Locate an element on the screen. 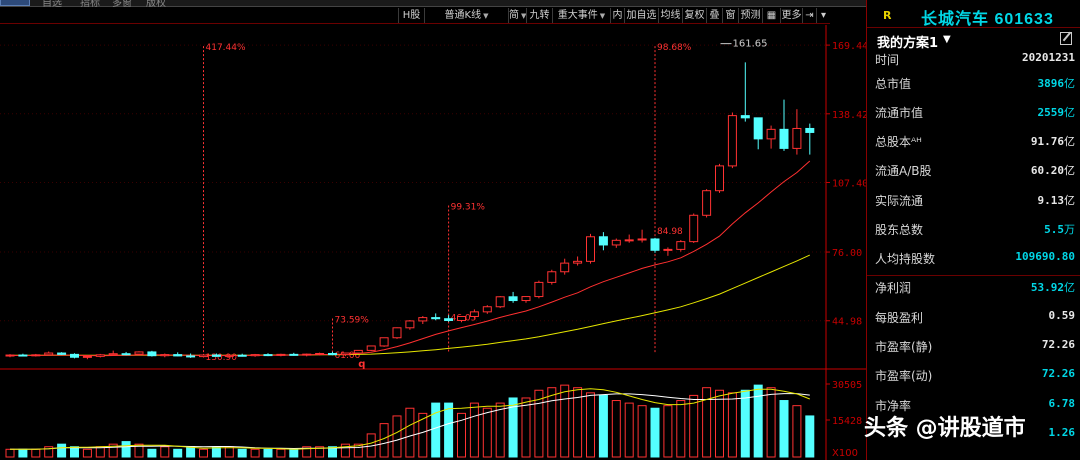  major-events-select: 重大事件 ▼ is located at coordinates (581, 15).